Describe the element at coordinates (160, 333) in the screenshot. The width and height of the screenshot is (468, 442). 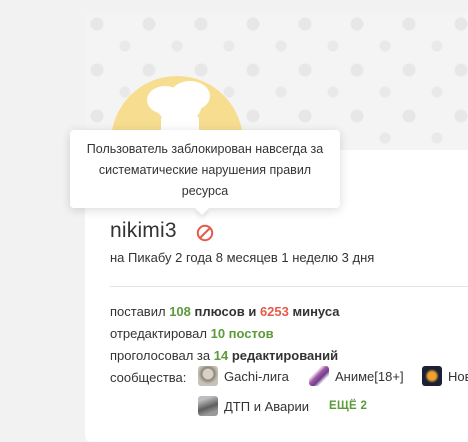
I see `stat-edits-prefix: отредактировал` at that location.